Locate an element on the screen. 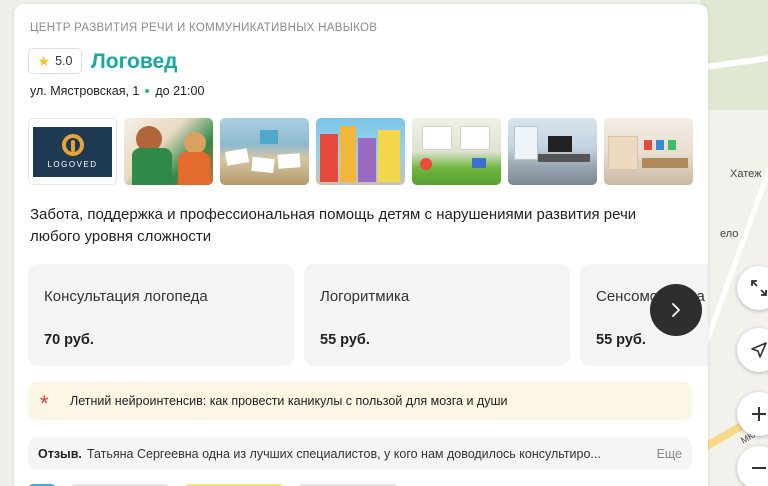 The height and width of the screenshot is (486, 768). photo-classroom is located at coordinates (648, 151).